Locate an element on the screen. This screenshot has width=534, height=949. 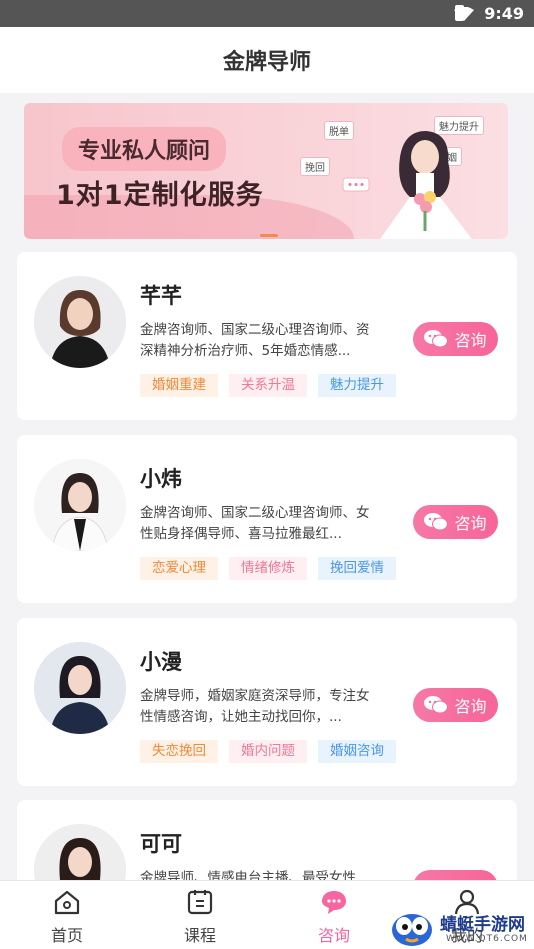
home-icon is located at coordinates (67, 902).